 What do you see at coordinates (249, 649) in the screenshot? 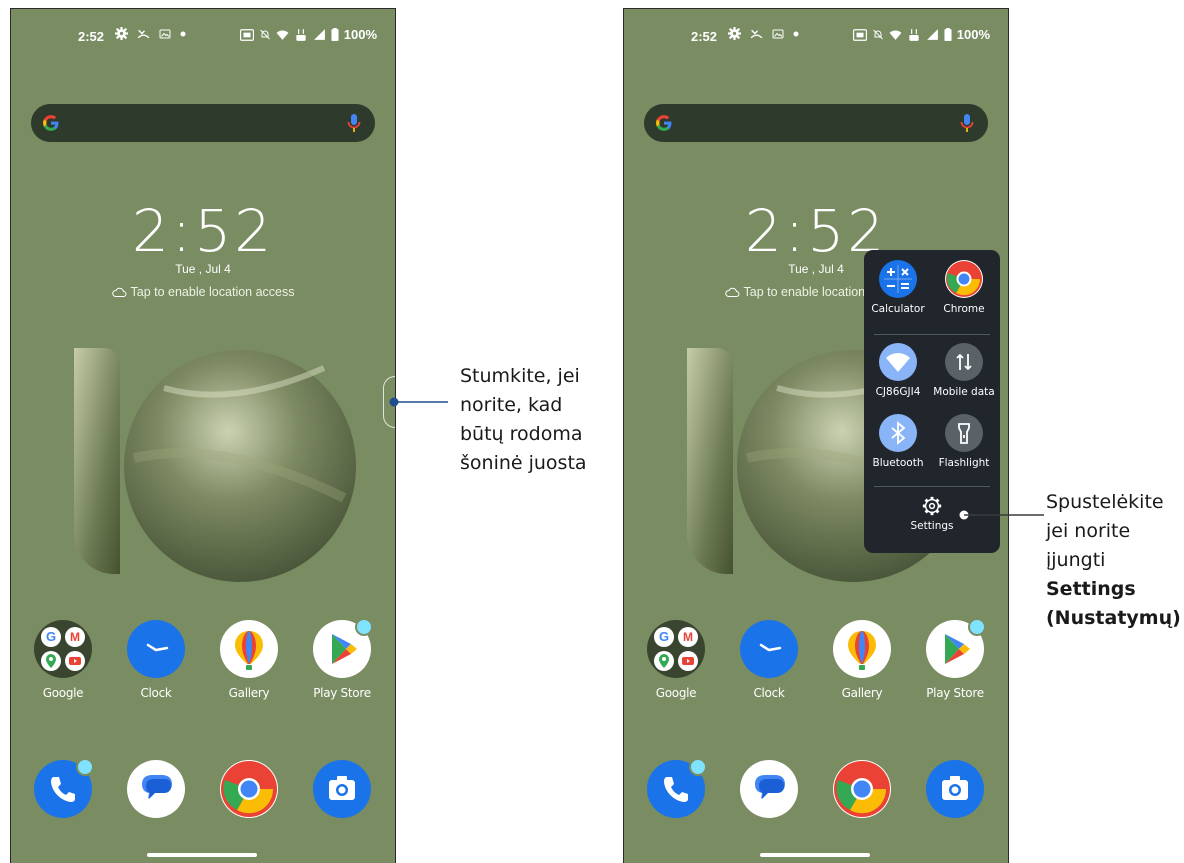
I see `gallery-balloon-icon` at bounding box center [249, 649].